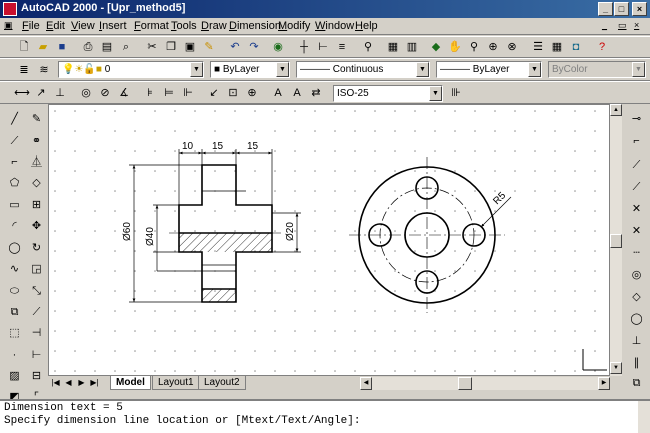 This screenshot has width=650, height=433. What do you see at coordinates (62, 47) in the screenshot?
I see `save-icon: ■` at bounding box center [62, 47].